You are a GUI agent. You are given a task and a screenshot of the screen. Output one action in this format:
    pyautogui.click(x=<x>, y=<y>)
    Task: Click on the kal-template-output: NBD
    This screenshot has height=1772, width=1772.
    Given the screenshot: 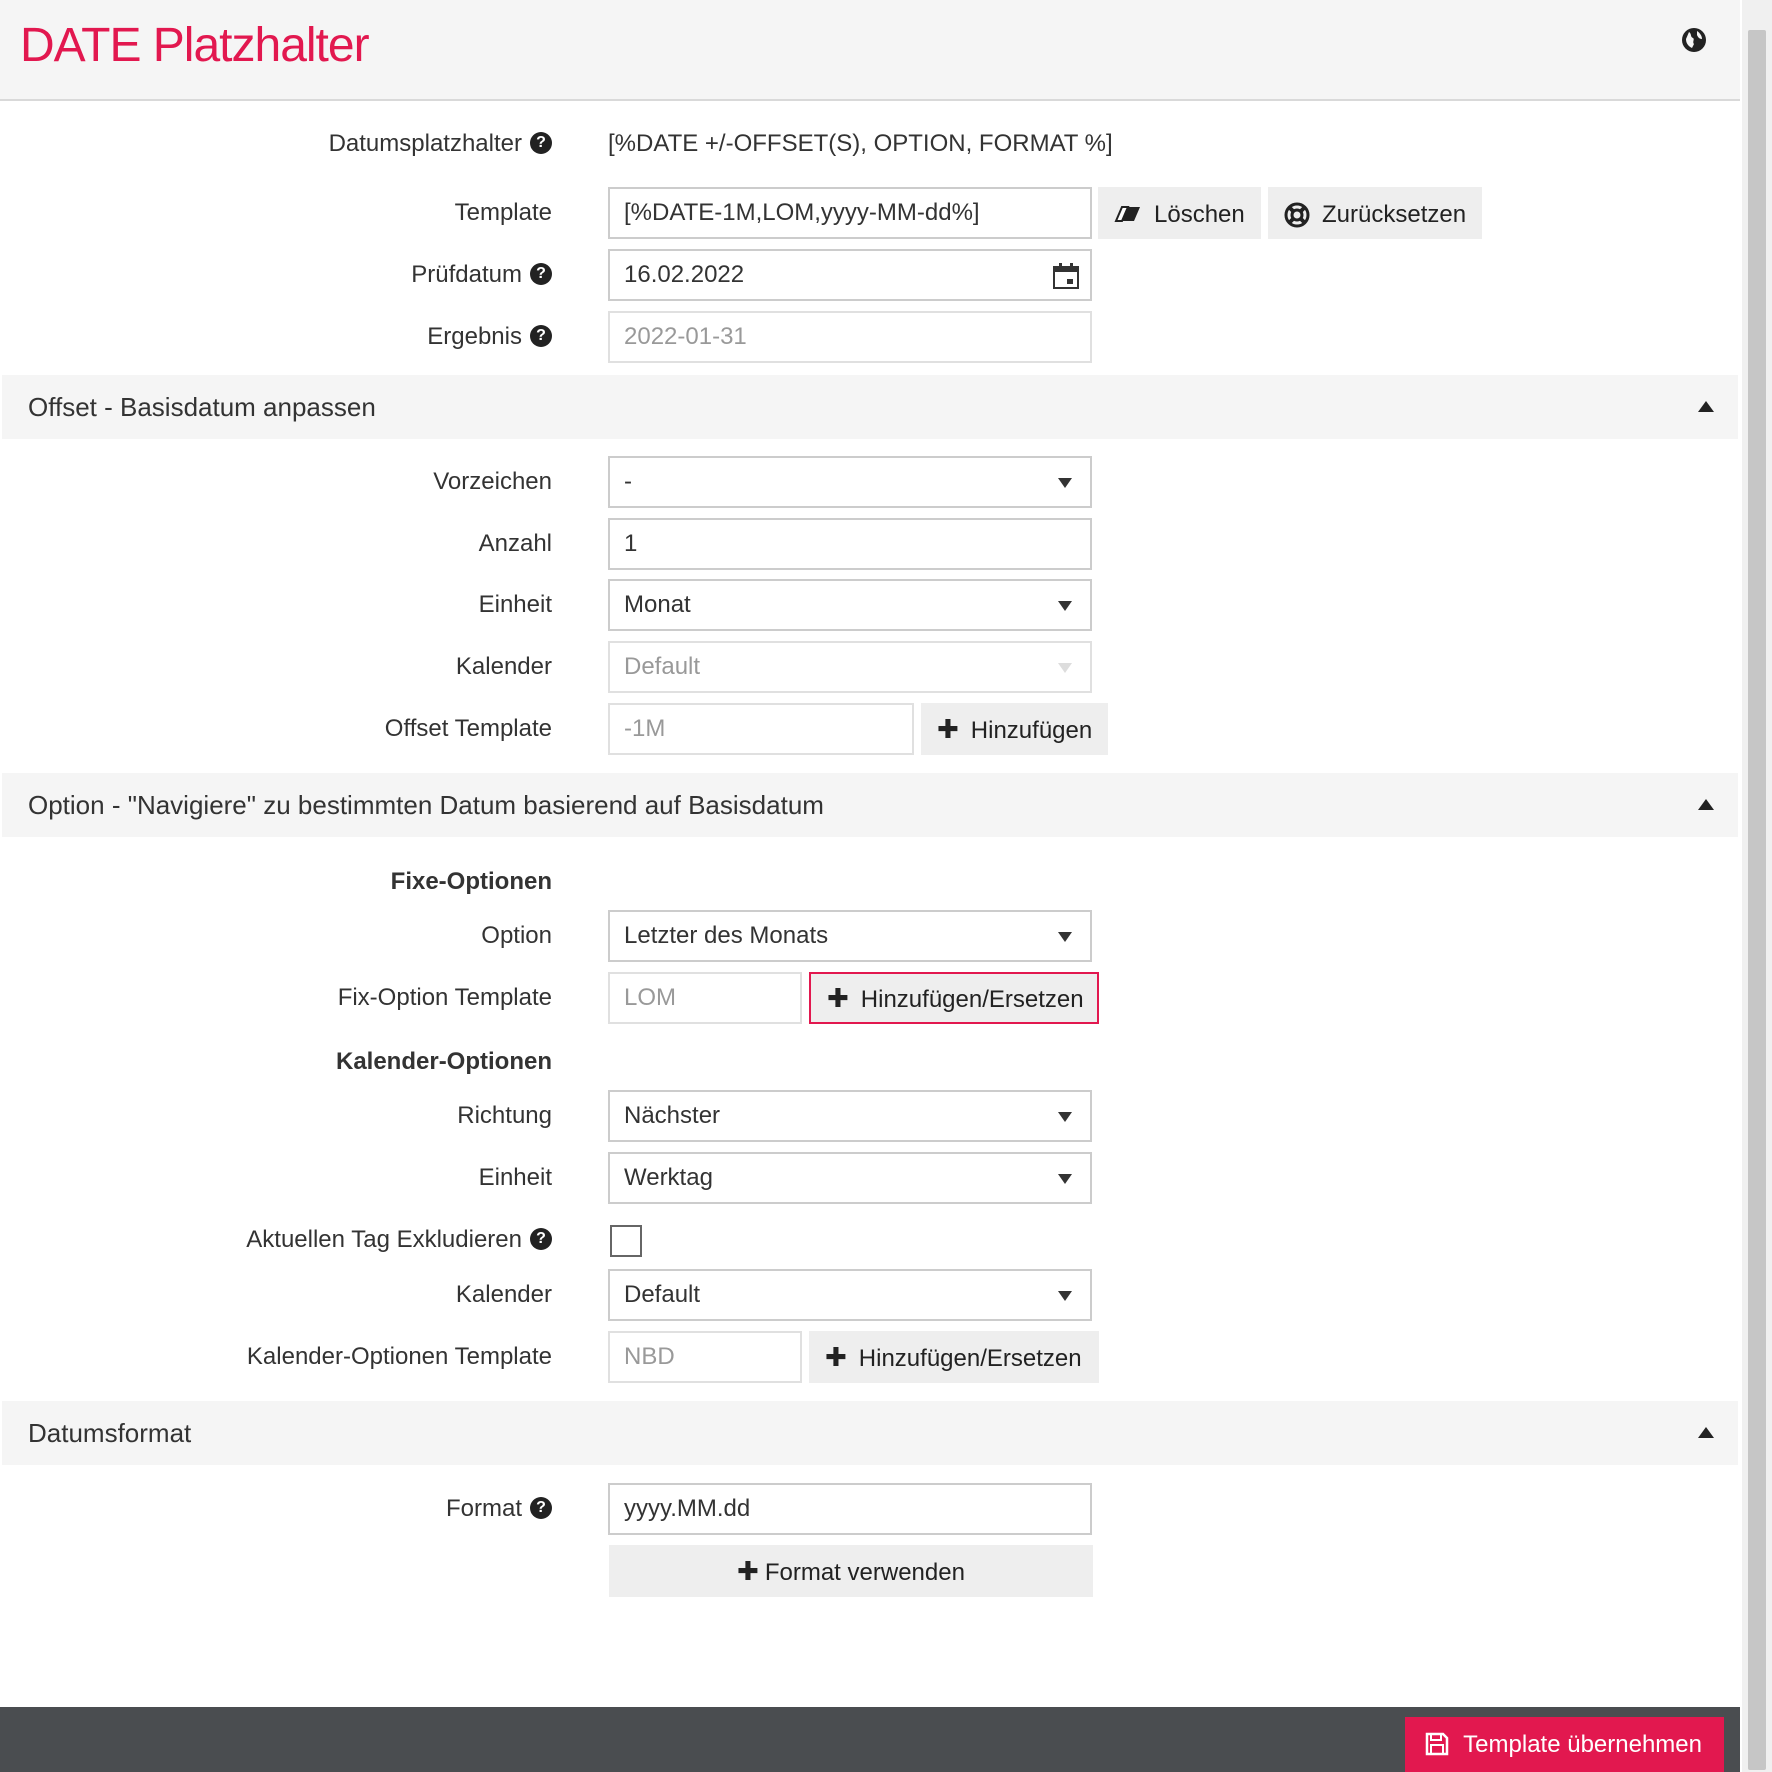 What is the action you would take?
    pyautogui.click(x=705, y=1357)
    